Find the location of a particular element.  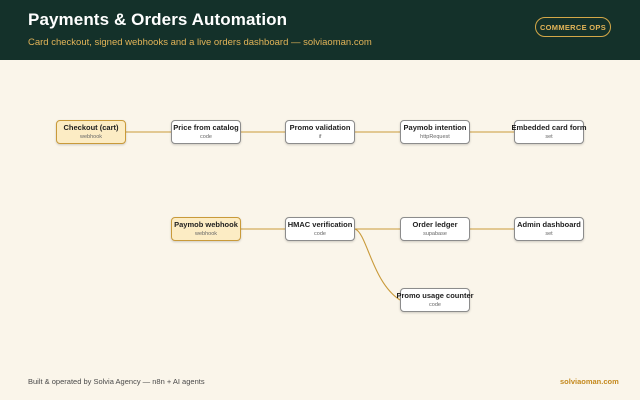

node-paymob: Paymob intention httpRequest is located at coordinates (435, 132).